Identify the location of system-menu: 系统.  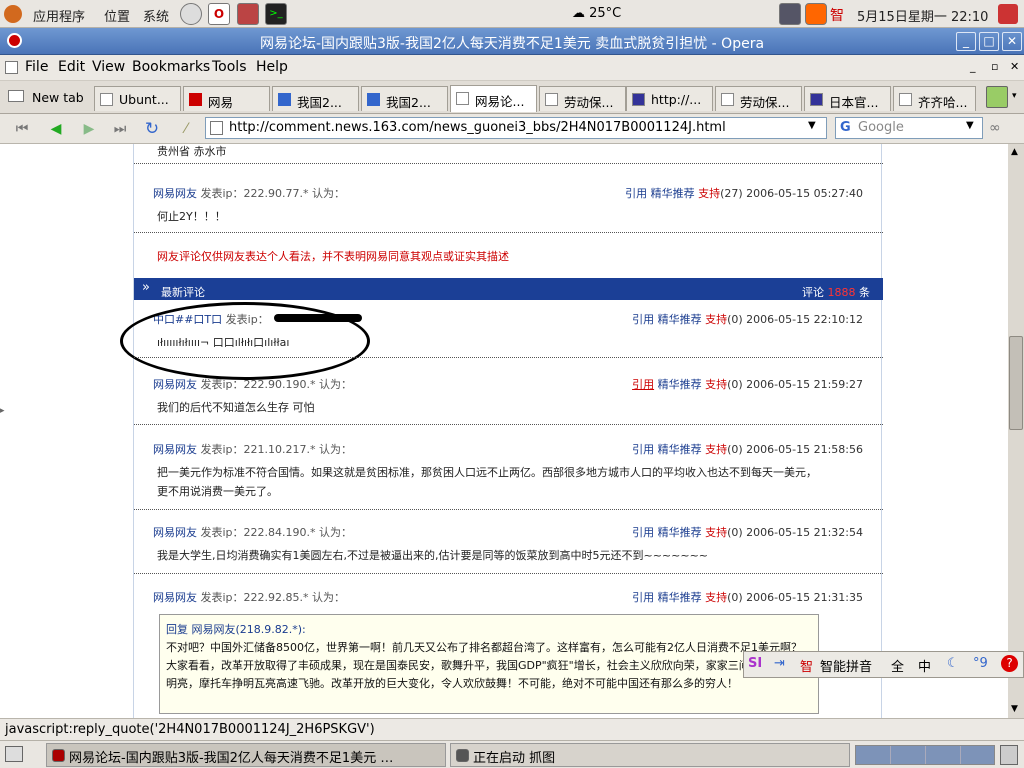
(156, 15).